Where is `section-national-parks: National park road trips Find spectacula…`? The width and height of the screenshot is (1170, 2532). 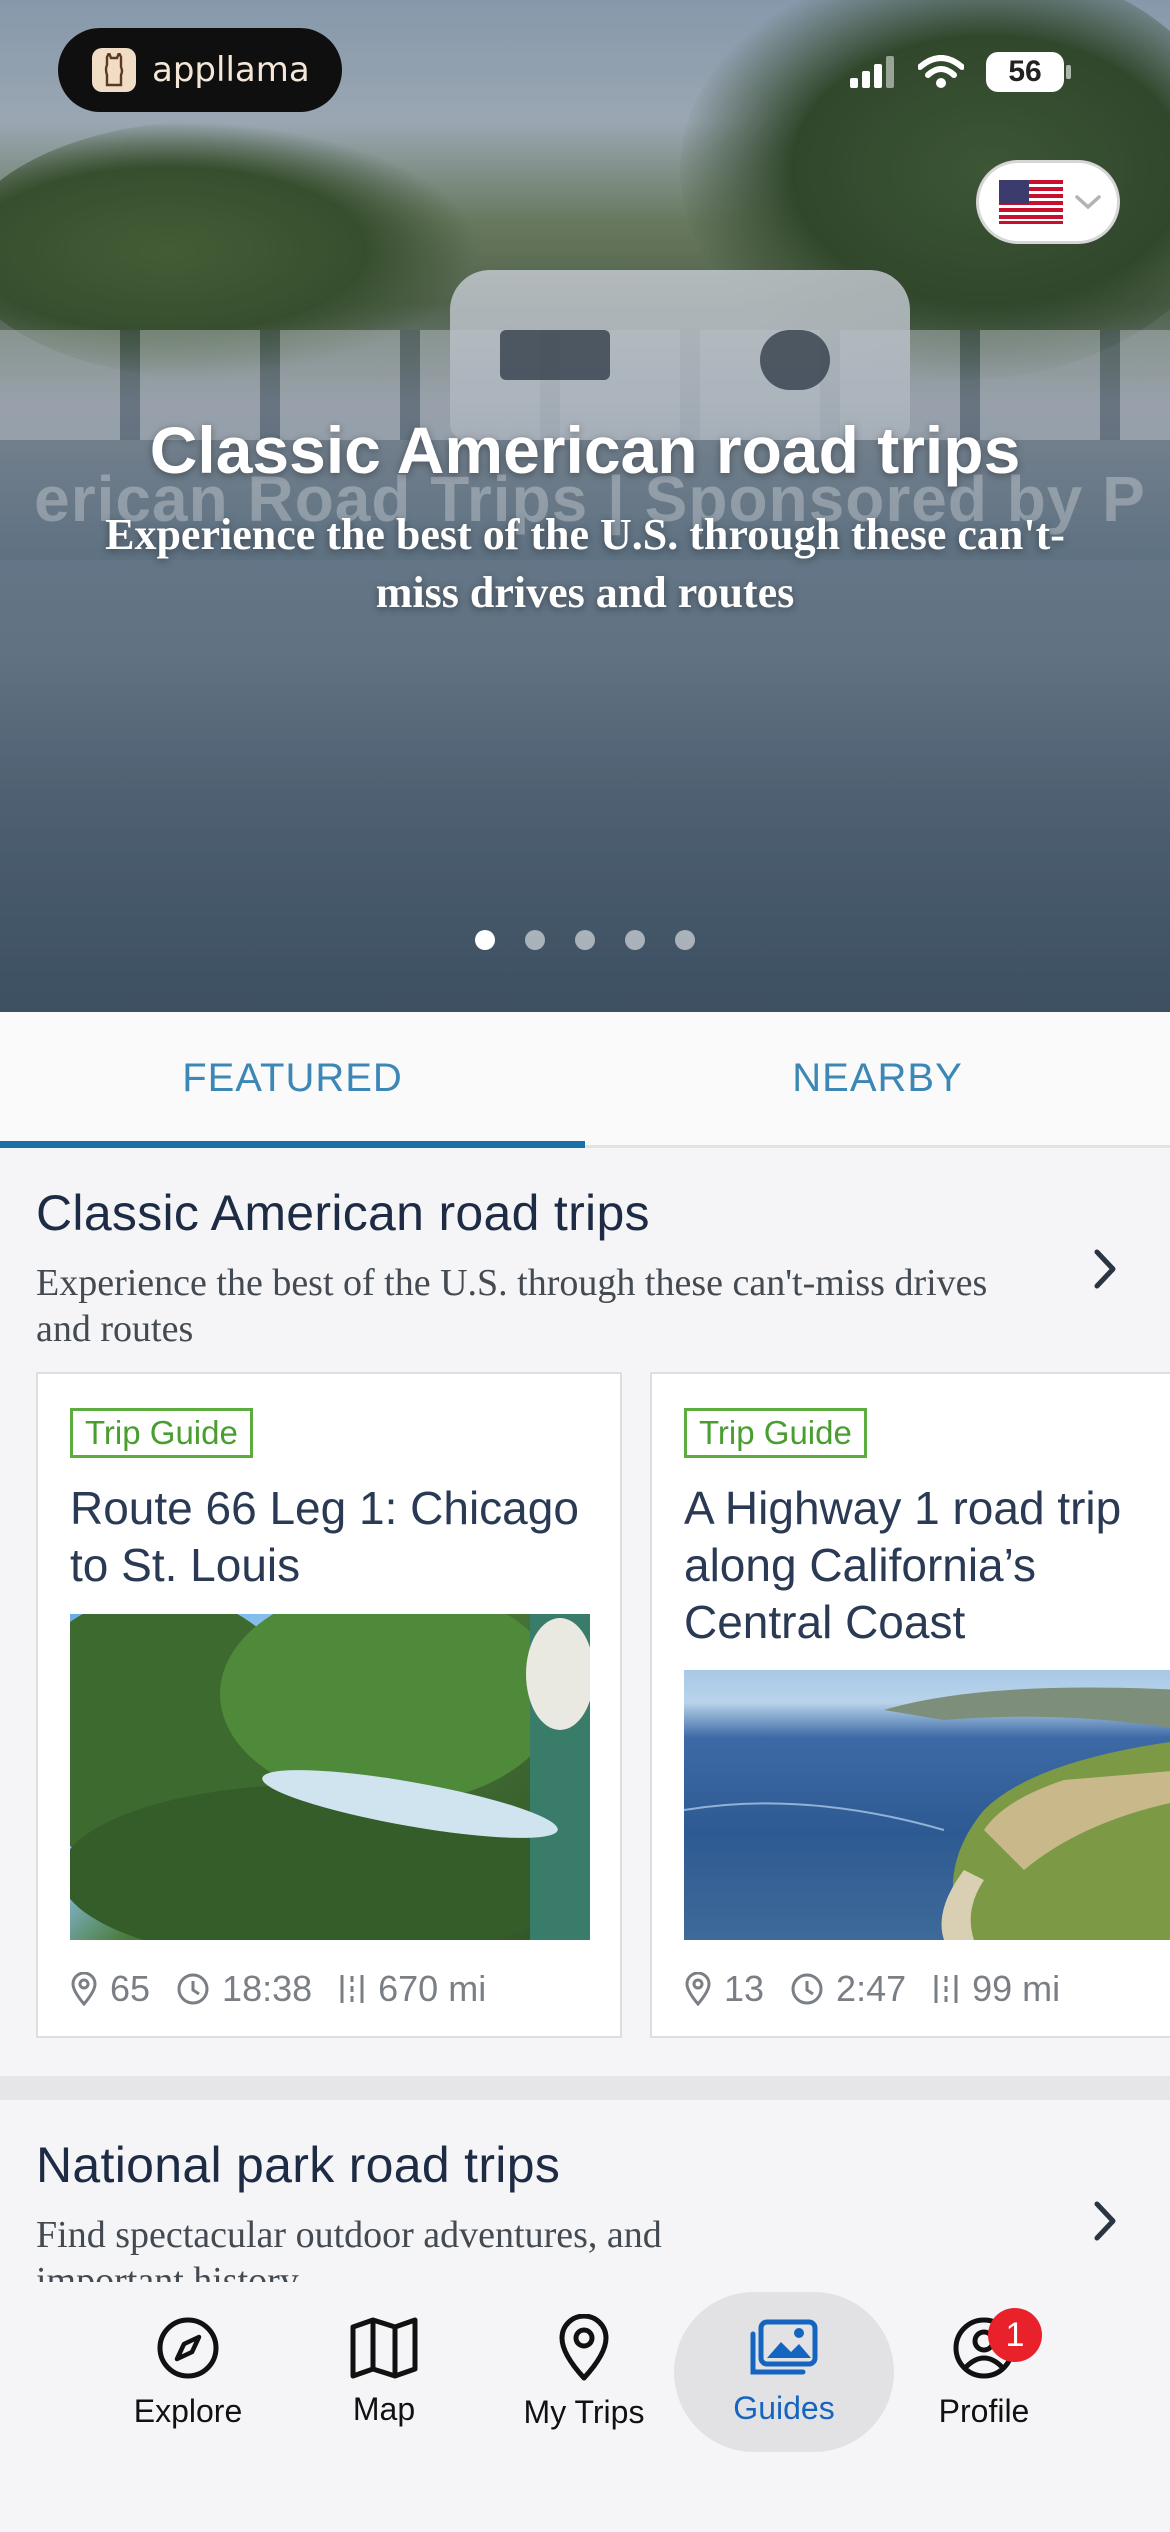 section-national-parks: National park road trips Find spectacula… is located at coordinates (585, 2195).